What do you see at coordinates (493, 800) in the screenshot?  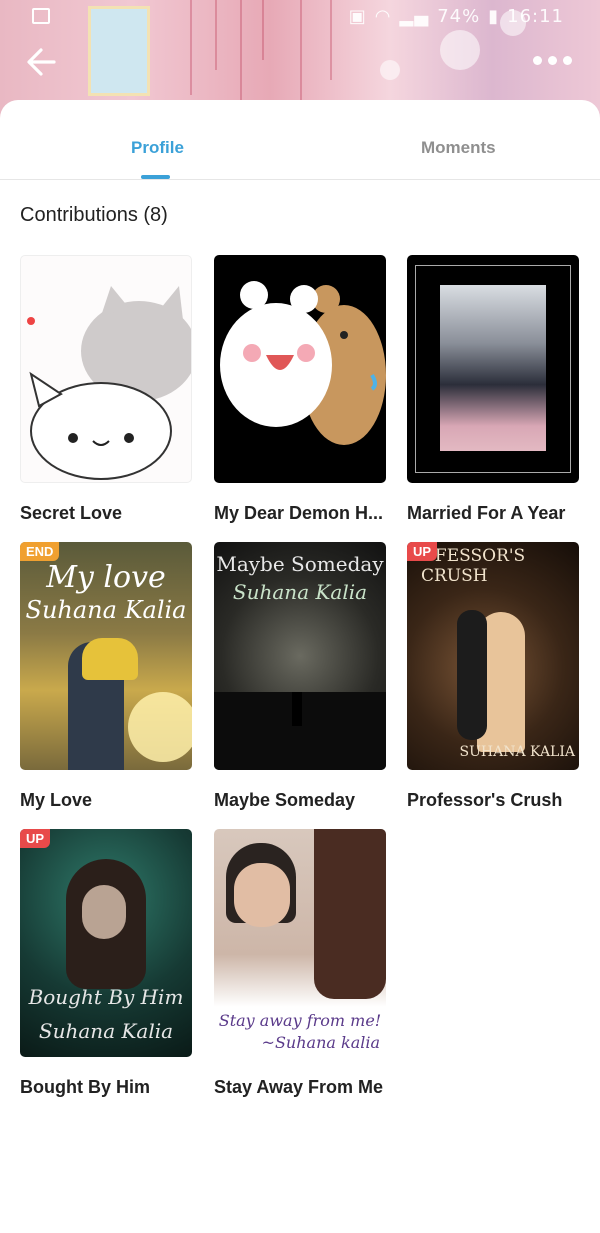 I see `book-title: Professor's Crush` at bounding box center [493, 800].